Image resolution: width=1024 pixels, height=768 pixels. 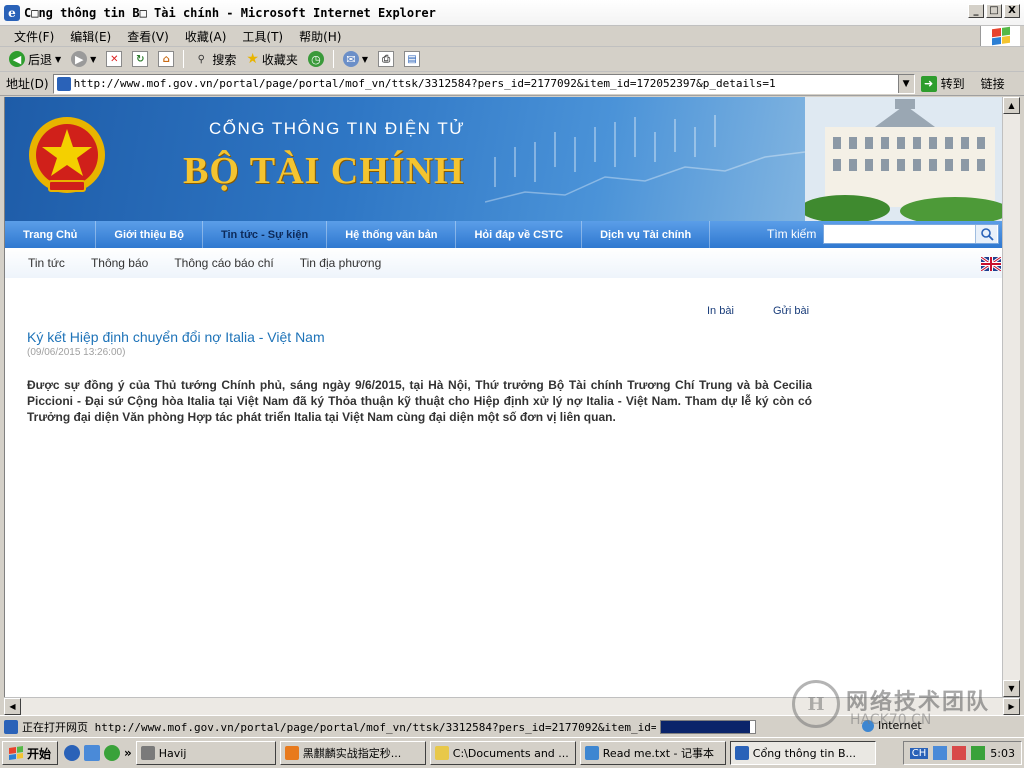 I want to click on ie-task-icon, so click(x=741, y=753).